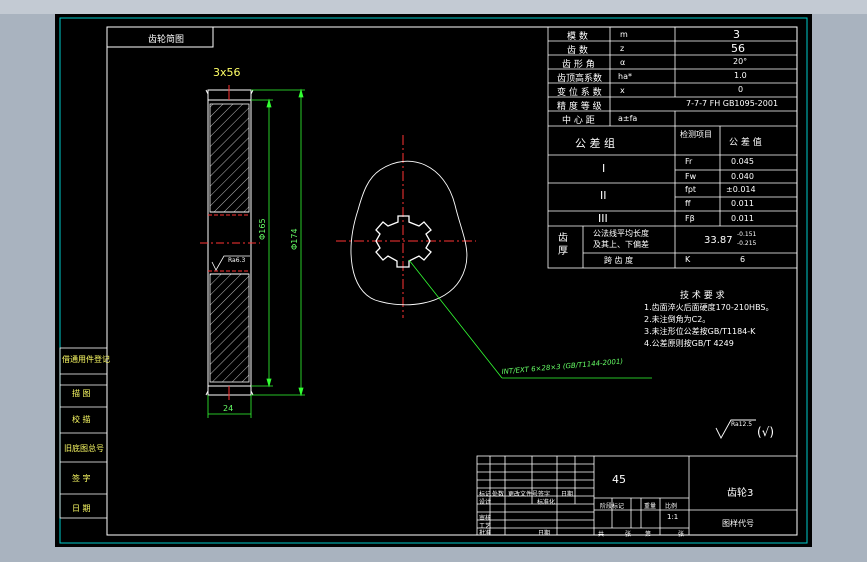 This screenshot has height=562, width=867. Describe the element at coordinates (623, 62) in the screenshot. I see `param-symbol: α` at that location.